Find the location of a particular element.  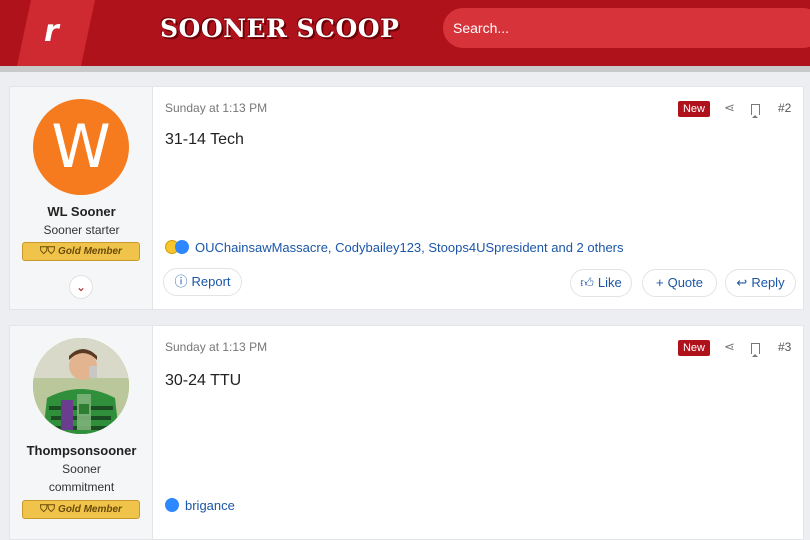

reply-icon: ↩ is located at coordinates (742, 282).